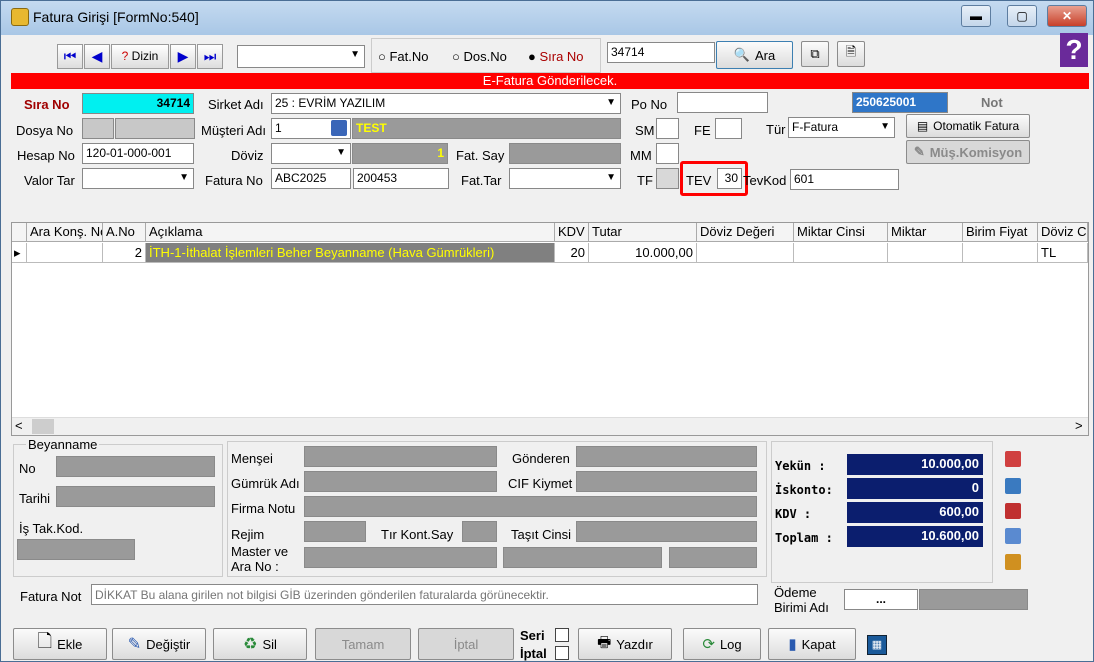  Describe the element at coordinates (925, 253) in the screenshot. I see `cell-miktar` at that location.